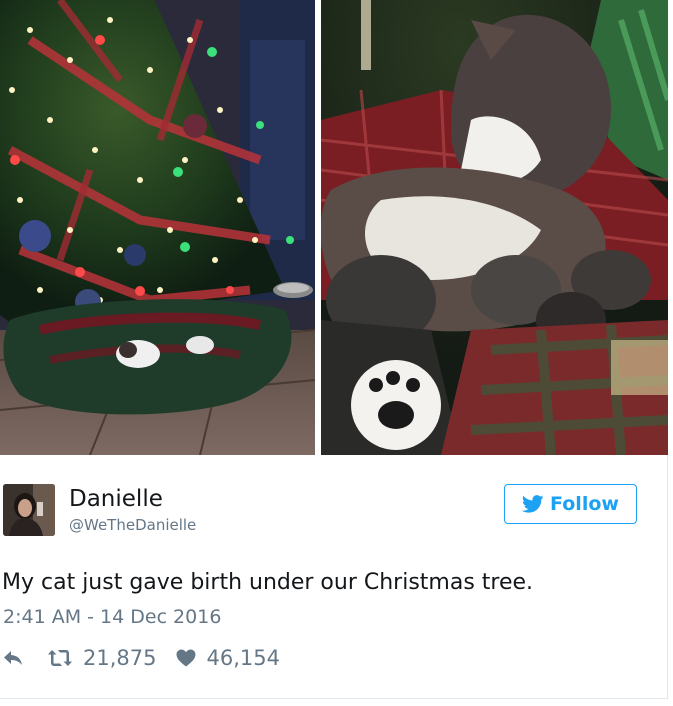 The height and width of the screenshot is (706, 673). I want to click on like-button: 46,154, so click(228, 658).